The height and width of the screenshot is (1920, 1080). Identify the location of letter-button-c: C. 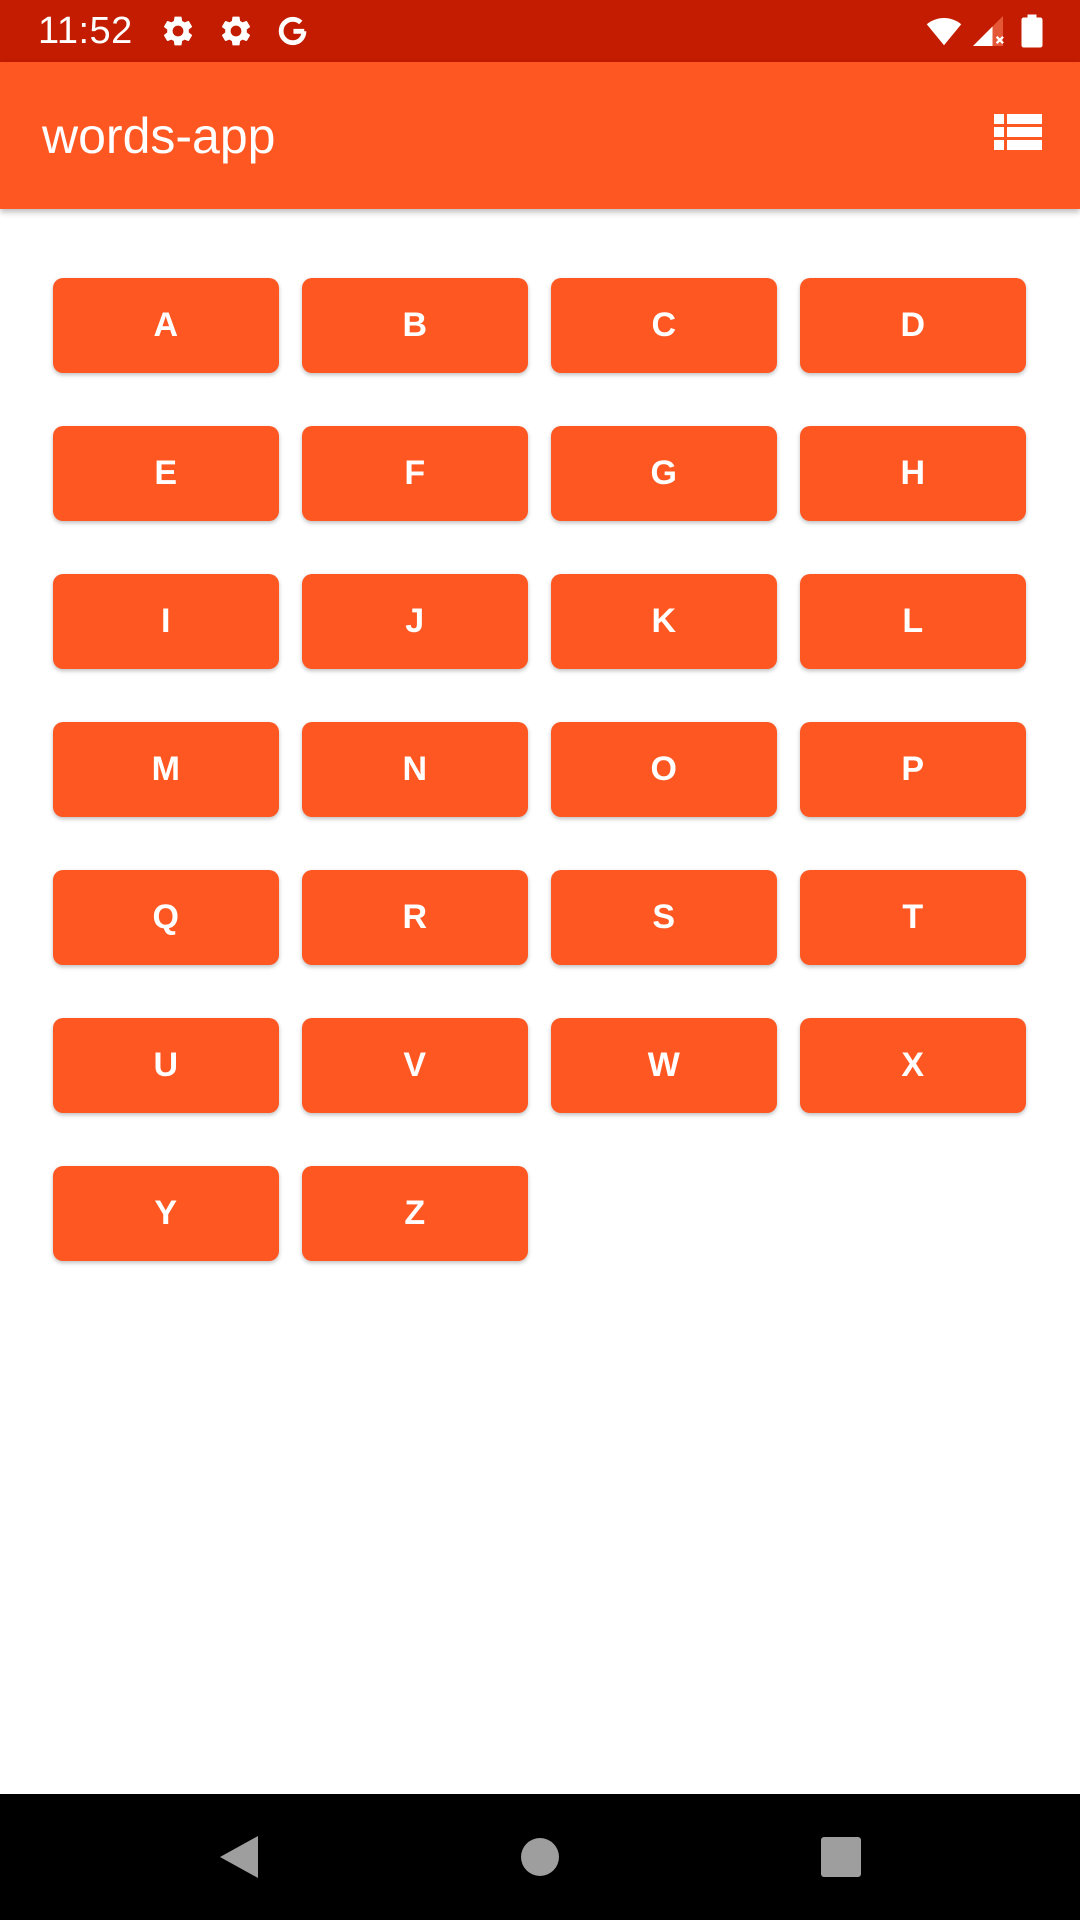
(664, 325).